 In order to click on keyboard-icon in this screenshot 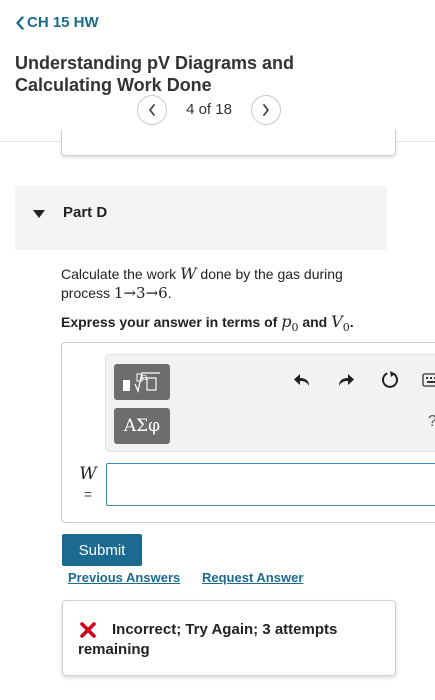, I will do `click(428, 380)`.